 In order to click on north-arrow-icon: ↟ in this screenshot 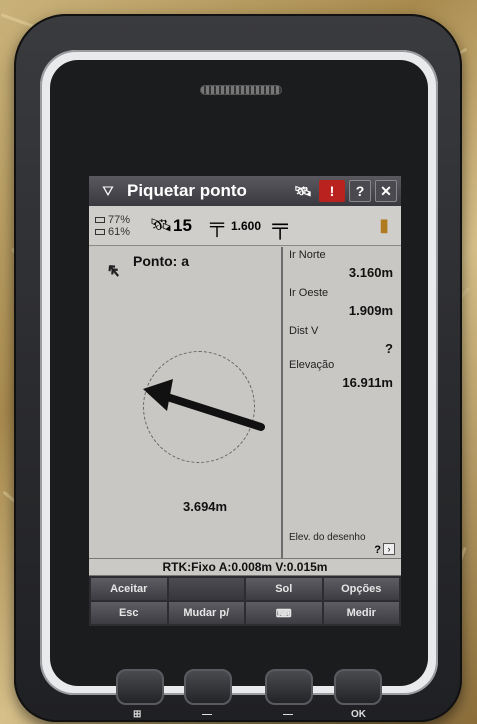, I will do `click(114, 271)`.